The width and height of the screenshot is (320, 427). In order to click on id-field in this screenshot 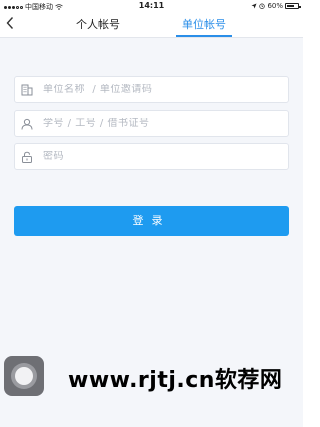, I will do `click(151, 123)`.